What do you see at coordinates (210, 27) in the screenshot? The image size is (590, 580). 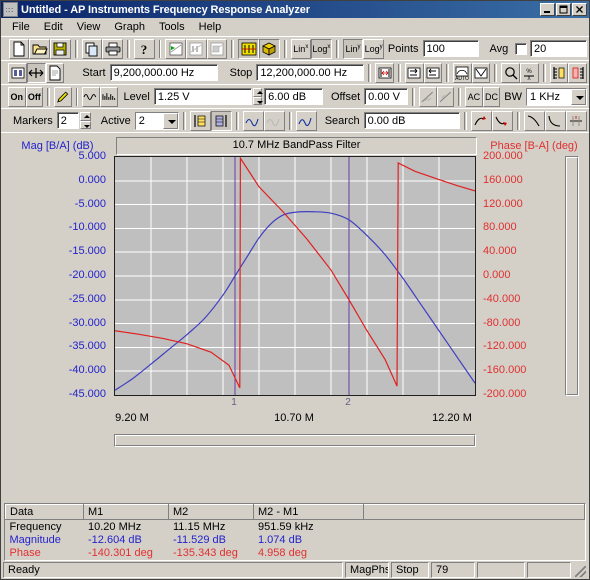 I see `menu-help: Help` at bounding box center [210, 27].